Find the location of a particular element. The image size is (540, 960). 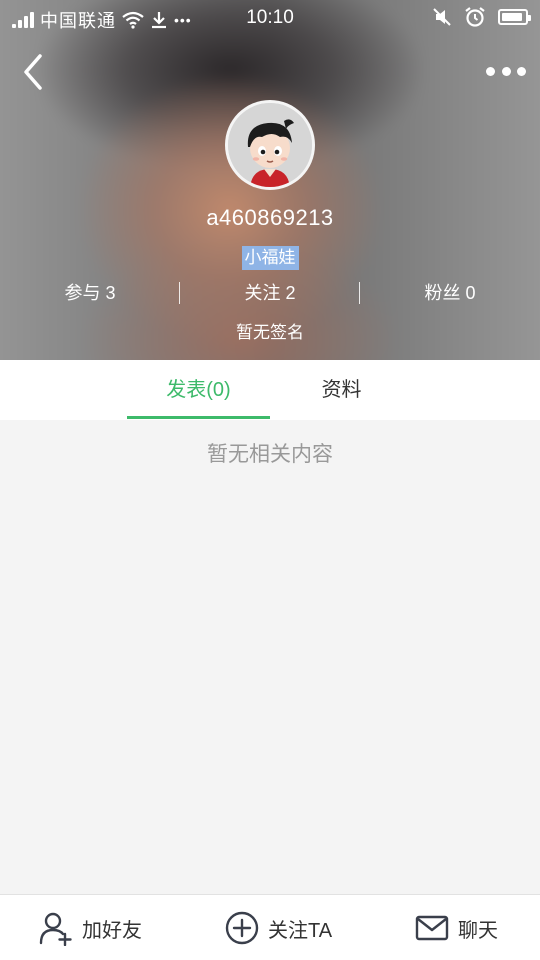

chevron-left-icon is located at coordinates (33, 72).